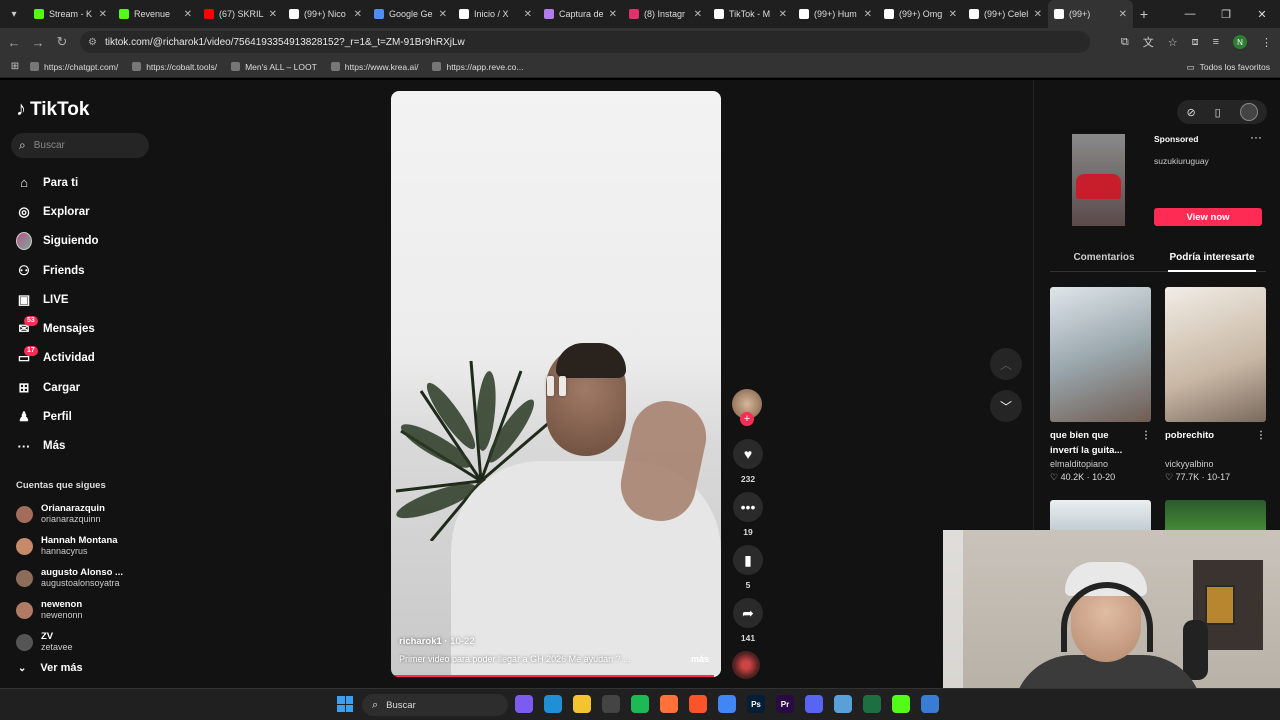 This screenshot has width=1280, height=720. What do you see at coordinates (1208, 217) in the screenshot?
I see `view-now-button: View now` at bounding box center [1208, 217].